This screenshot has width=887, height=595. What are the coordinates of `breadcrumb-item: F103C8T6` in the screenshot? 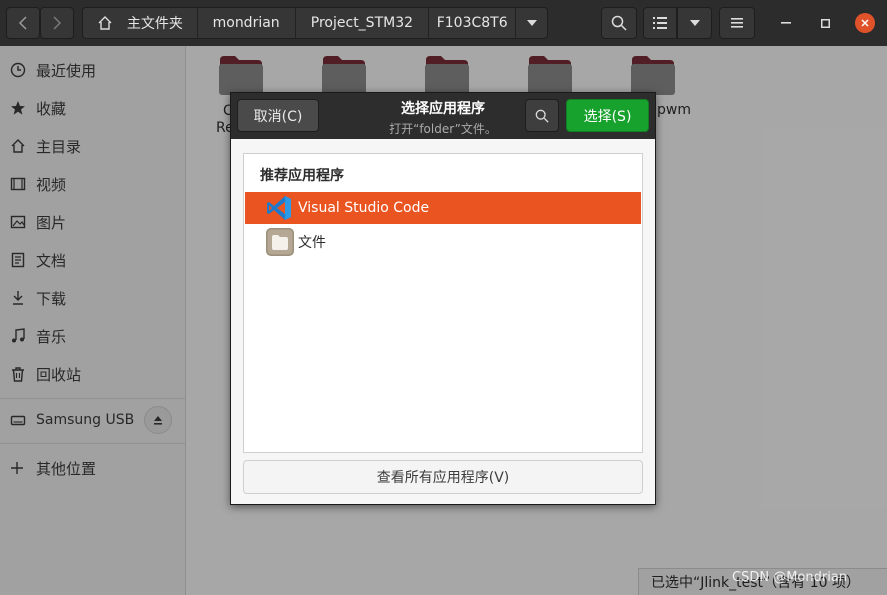 It's located at (473, 23).